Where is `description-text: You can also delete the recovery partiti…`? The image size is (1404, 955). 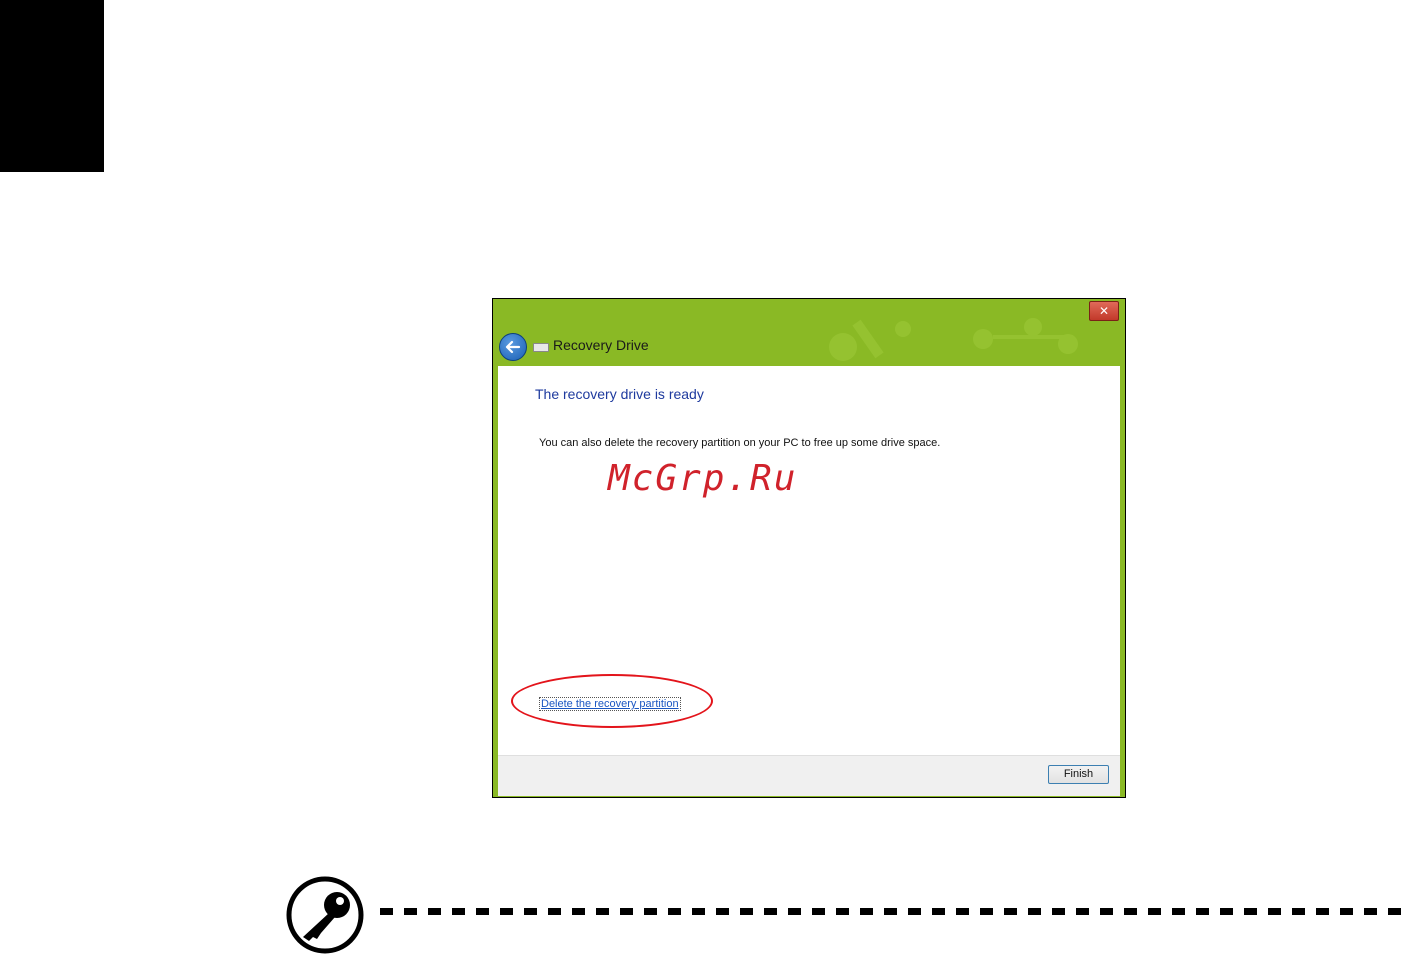
description-text: You can also delete the recovery partiti… is located at coordinates (740, 443).